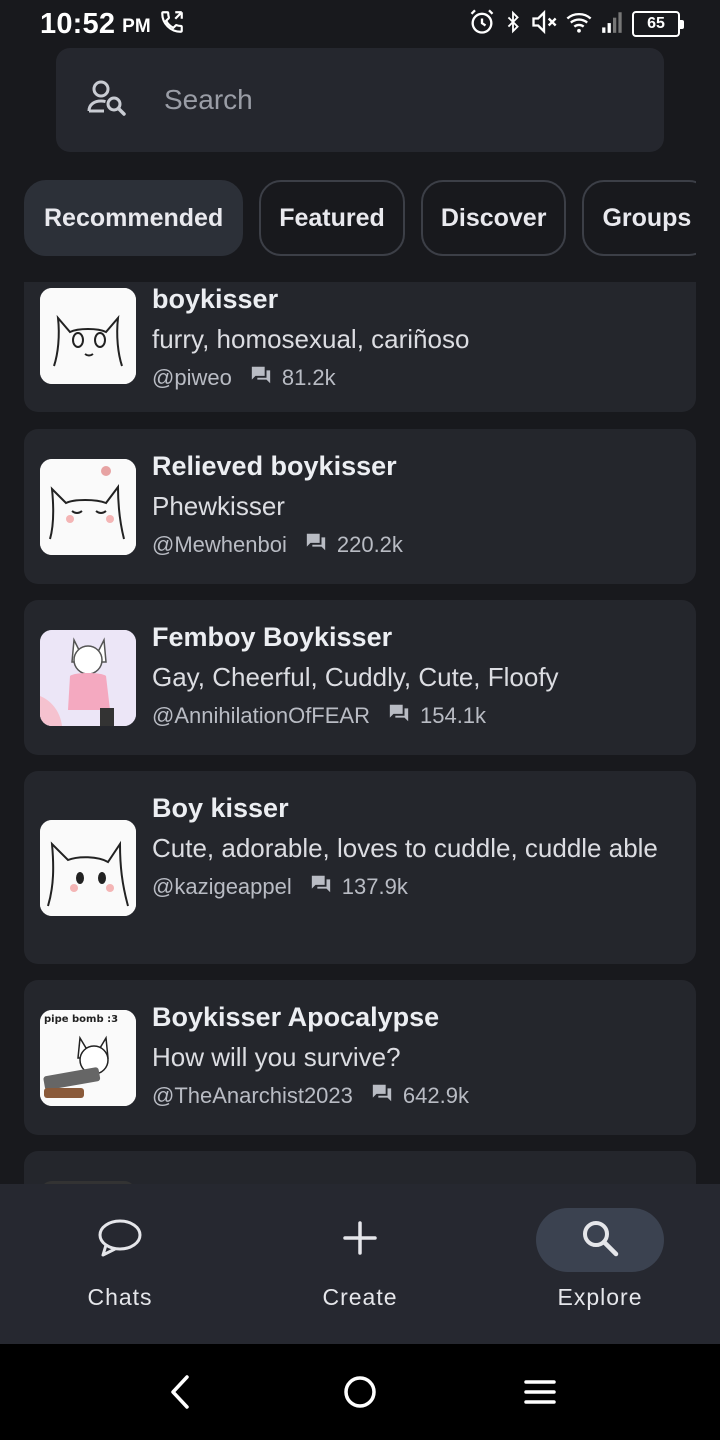 The height and width of the screenshot is (1440, 720). What do you see at coordinates (78, 23) in the screenshot?
I see `status-time: 10:52` at bounding box center [78, 23].